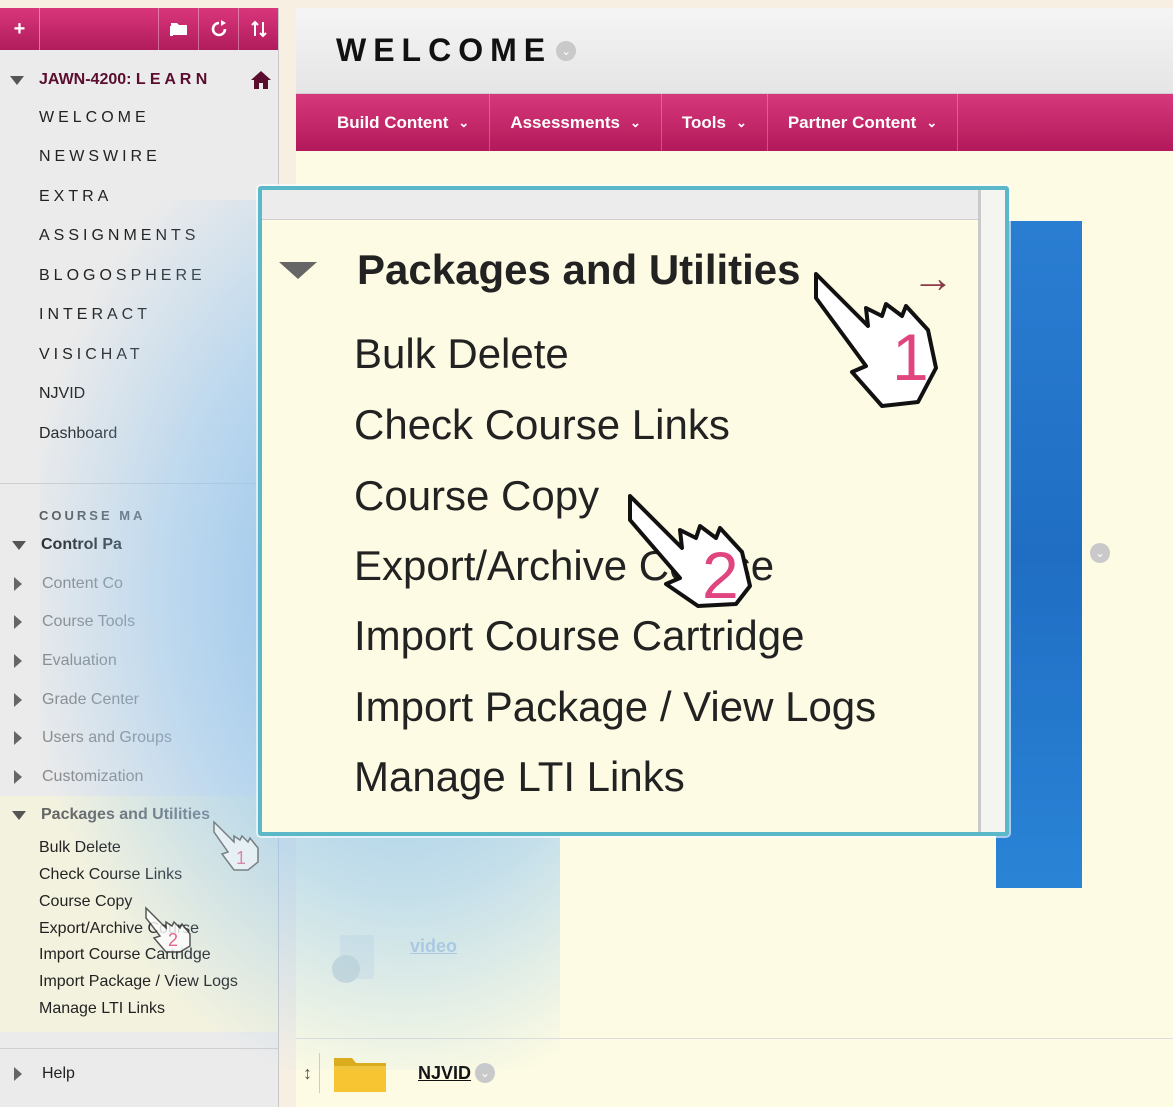 The width and height of the screenshot is (1173, 1107). Describe the element at coordinates (734, 51) in the screenshot. I see `page-header: WELCOME ⌄` at that location.